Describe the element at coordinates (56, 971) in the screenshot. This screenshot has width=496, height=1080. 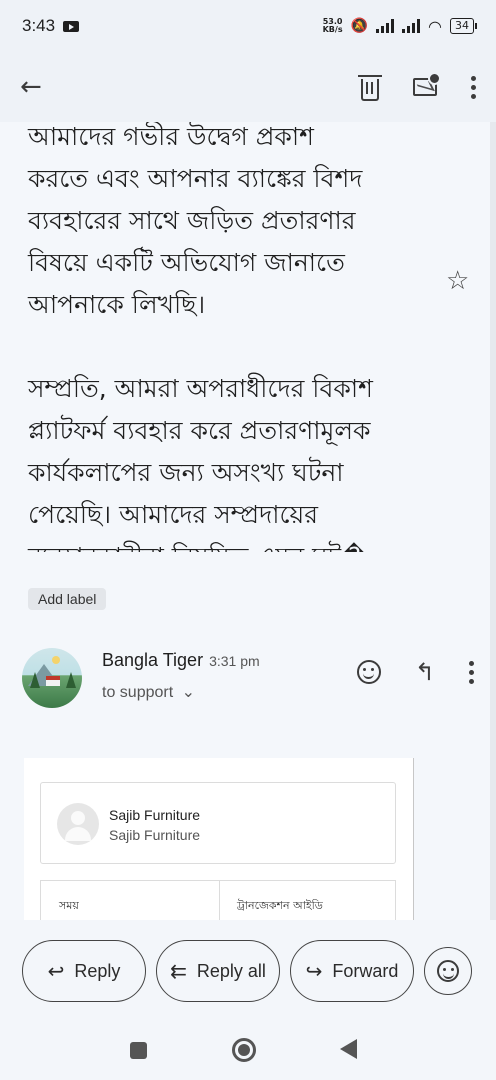
I see `reply-icon: ↩` at that location.